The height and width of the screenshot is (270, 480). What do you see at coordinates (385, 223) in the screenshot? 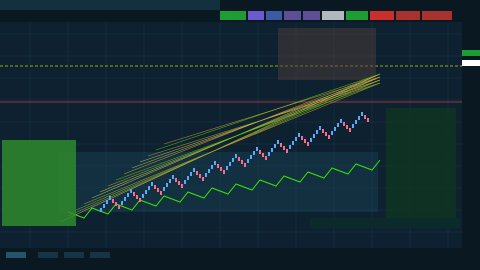
I see `status-readout` at bounding box center [385, 223].